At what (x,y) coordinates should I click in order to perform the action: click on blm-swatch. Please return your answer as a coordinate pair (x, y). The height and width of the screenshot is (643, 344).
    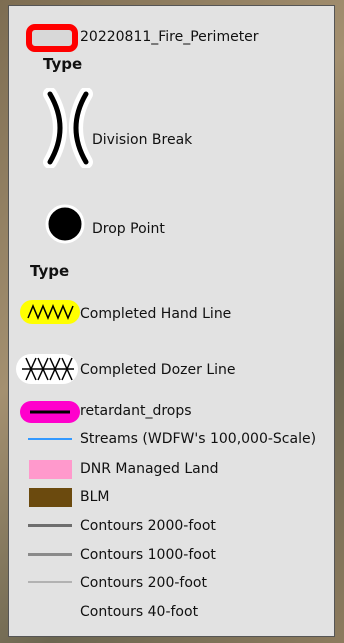
    Looking at the image, I should click on (50, 497).